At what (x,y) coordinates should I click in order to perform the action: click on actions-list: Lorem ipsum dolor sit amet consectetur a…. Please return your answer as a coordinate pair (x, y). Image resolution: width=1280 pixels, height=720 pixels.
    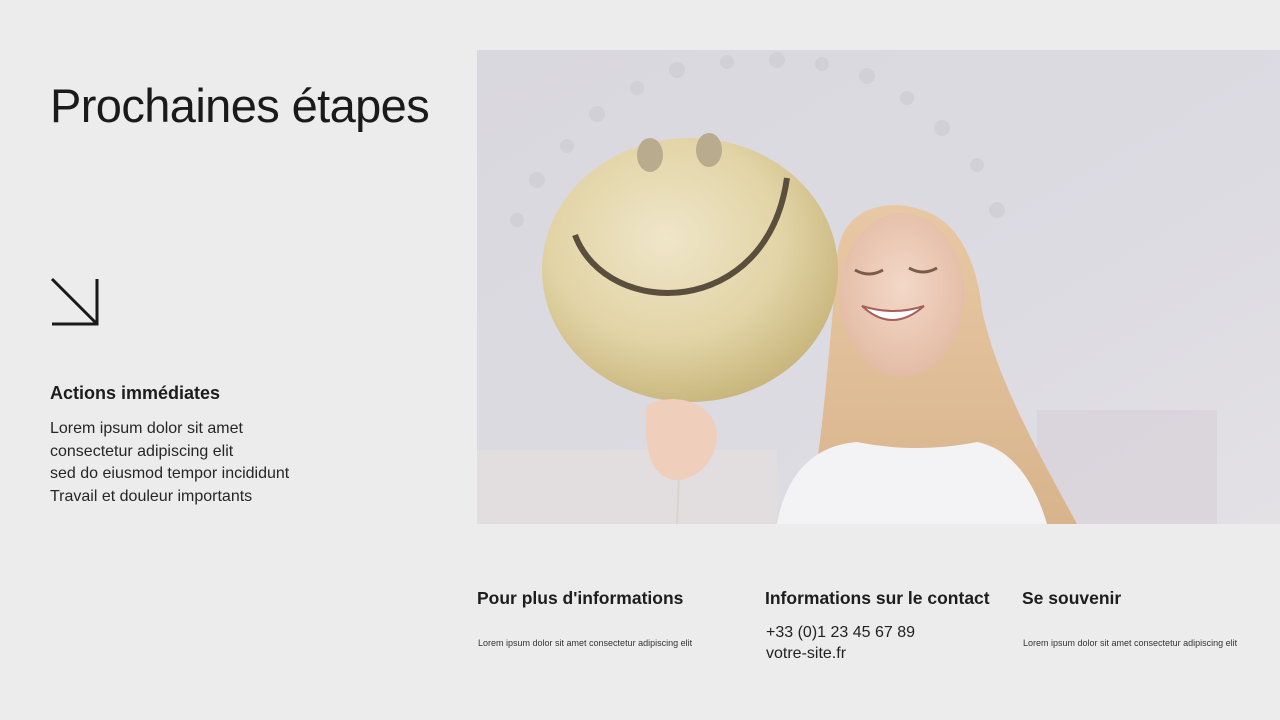
    Looking at the image, I should click on (169, 463).